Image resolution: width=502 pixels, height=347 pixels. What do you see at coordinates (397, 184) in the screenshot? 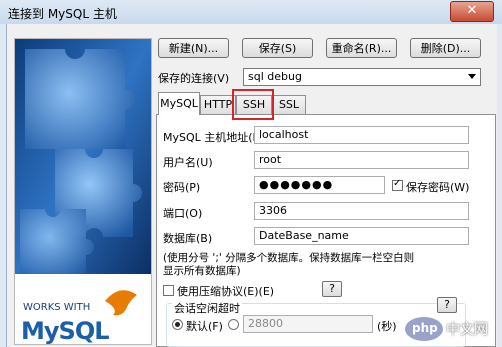
I see `save-password-checkbox` at bounding box center [397, 184].